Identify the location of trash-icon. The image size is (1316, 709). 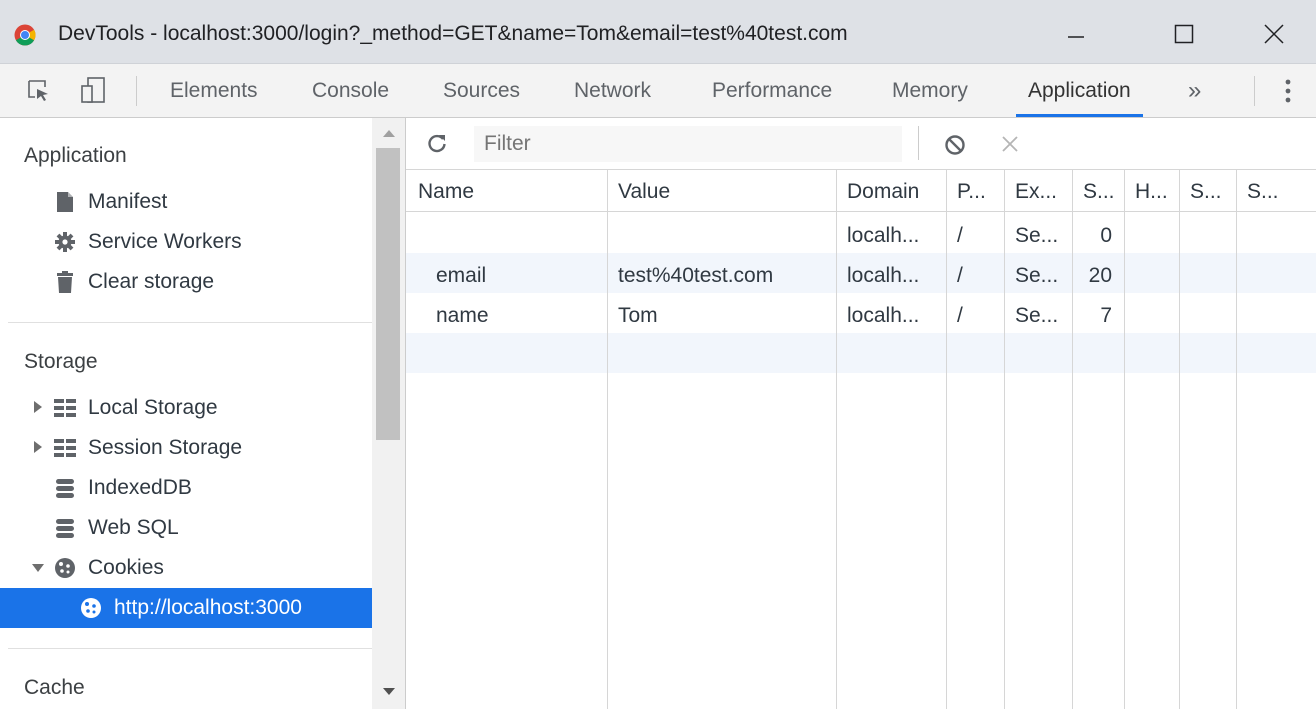
(65, 282).